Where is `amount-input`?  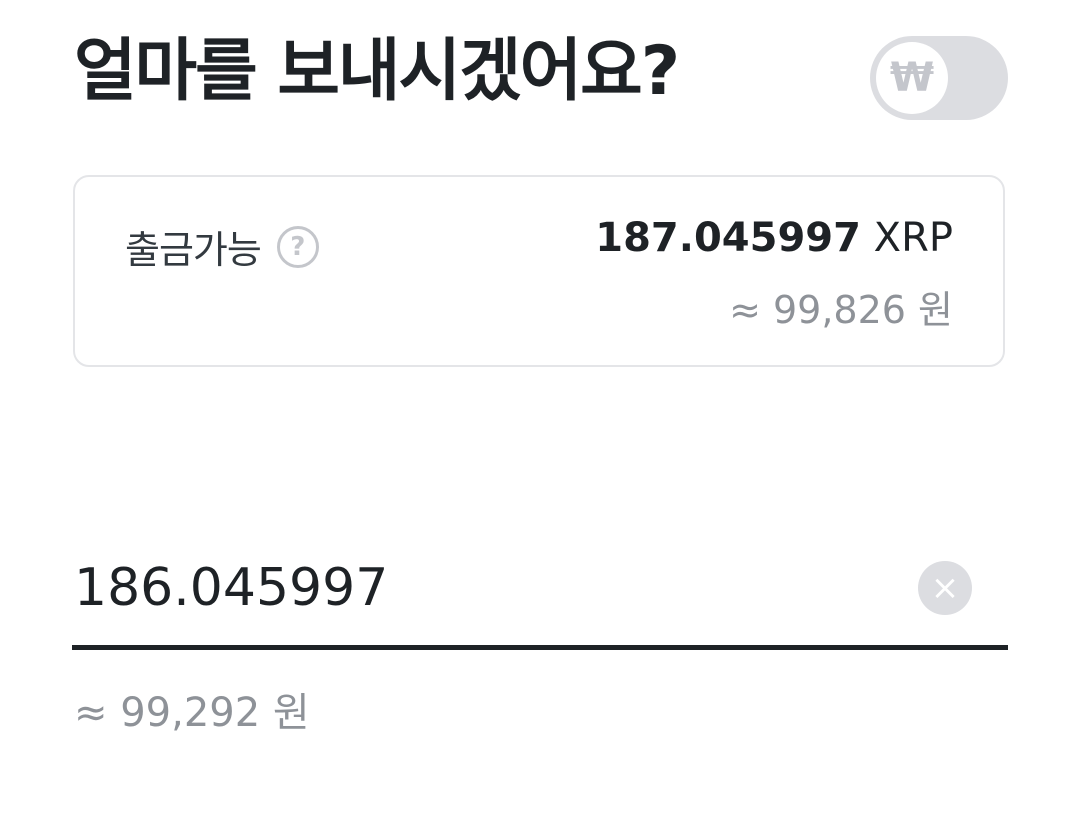
amount-input is located at coordinates (489, 588).